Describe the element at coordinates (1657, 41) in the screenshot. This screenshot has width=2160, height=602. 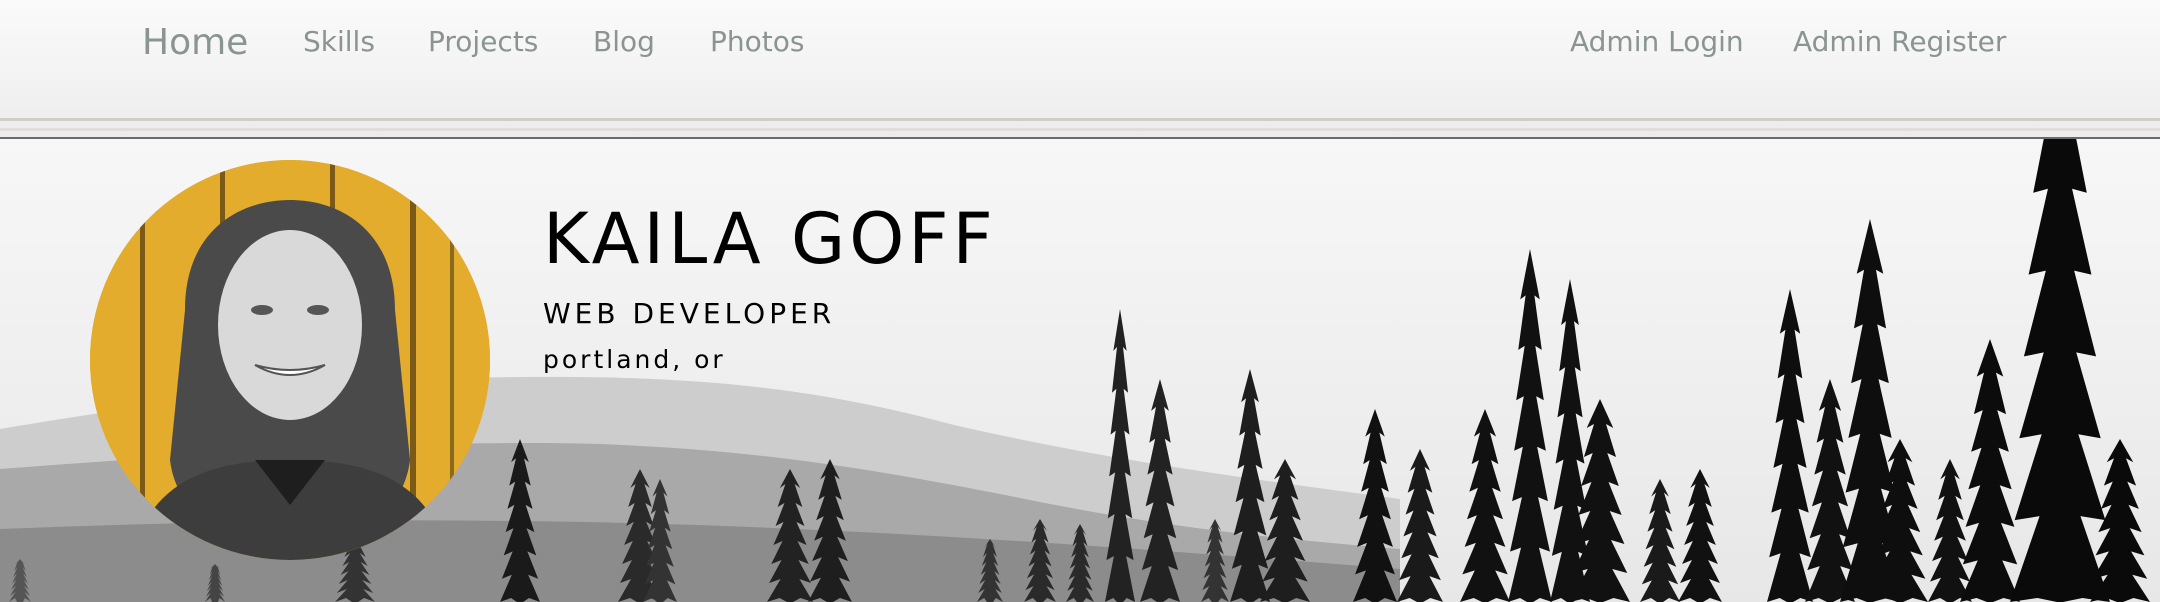
I see `nav-link-admin-login: Admin Login` at that location.